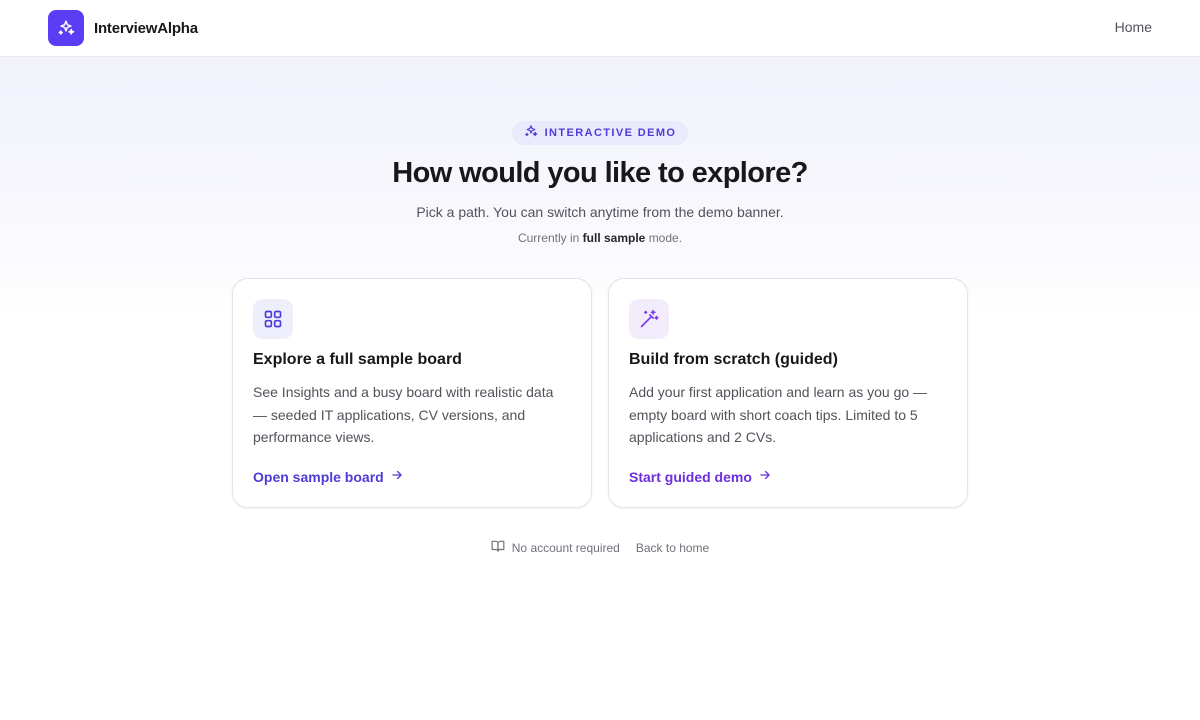 The height and width of the screenshot is (720, 1200). I want to click on page-title: How would you like to explore?, so click(600, 173).